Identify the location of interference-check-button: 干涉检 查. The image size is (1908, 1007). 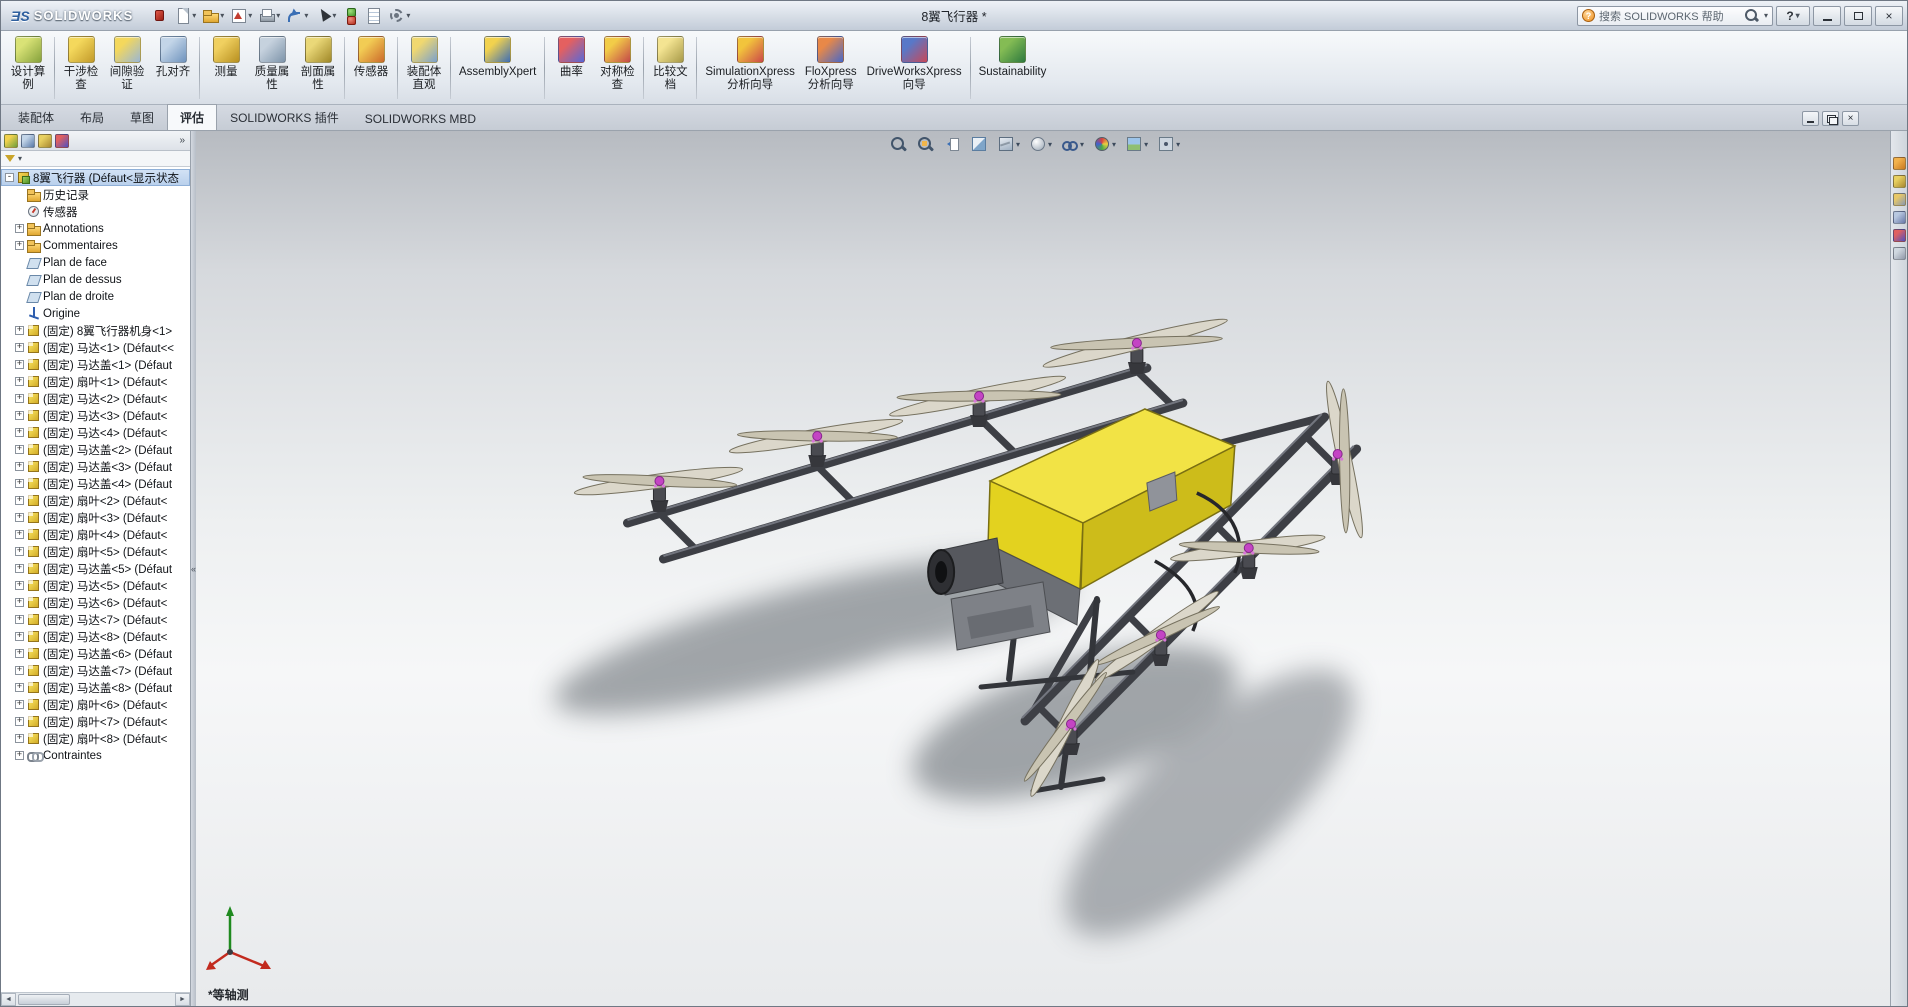
(81, 68).